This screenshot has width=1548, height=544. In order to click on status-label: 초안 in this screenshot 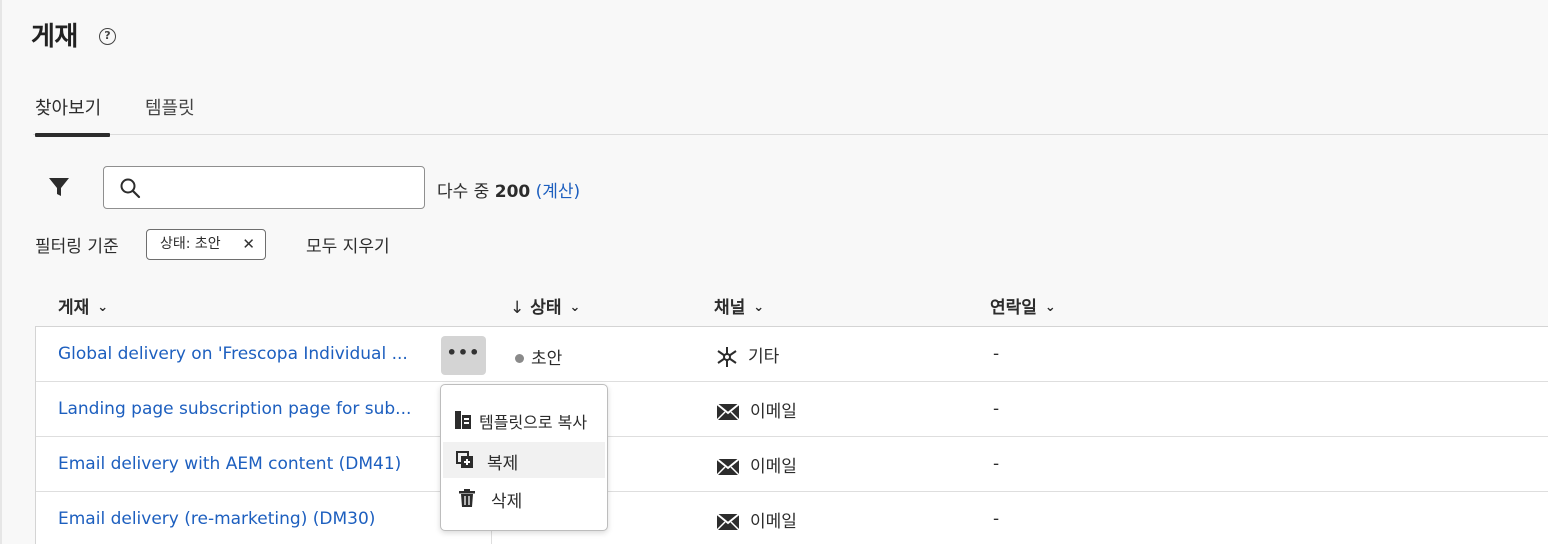, I will do `click(547, 359)`.